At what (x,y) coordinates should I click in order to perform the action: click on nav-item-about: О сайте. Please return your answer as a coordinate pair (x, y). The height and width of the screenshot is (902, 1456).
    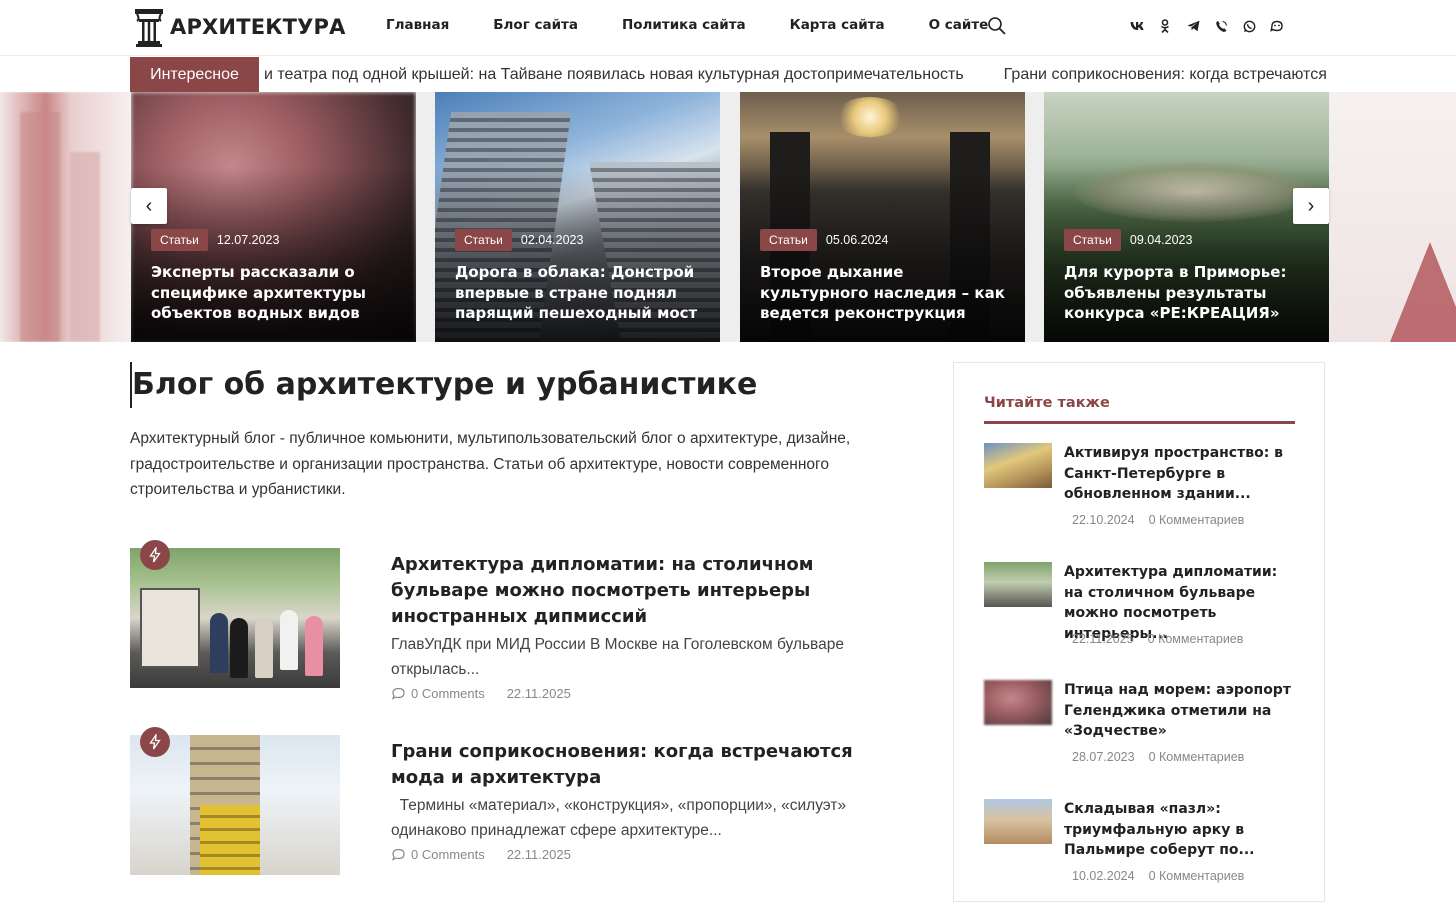
    Looking at the image, I should click on (959, 25).